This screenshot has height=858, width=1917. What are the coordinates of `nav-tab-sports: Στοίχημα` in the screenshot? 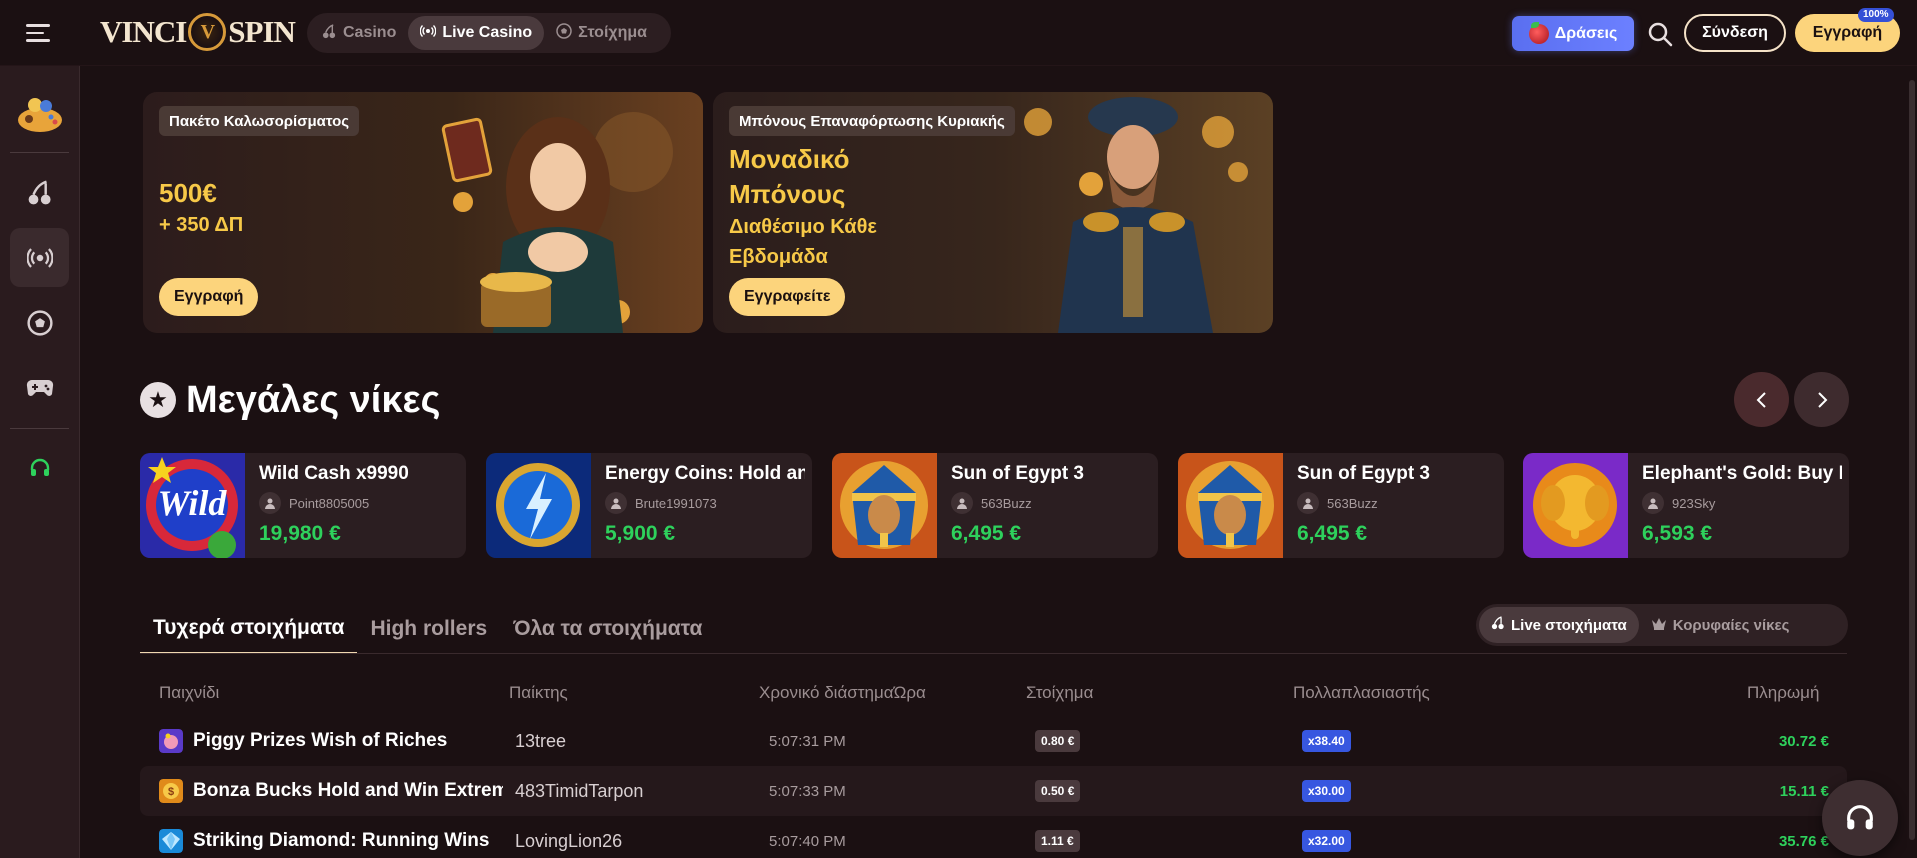 It's located at (601, 33).